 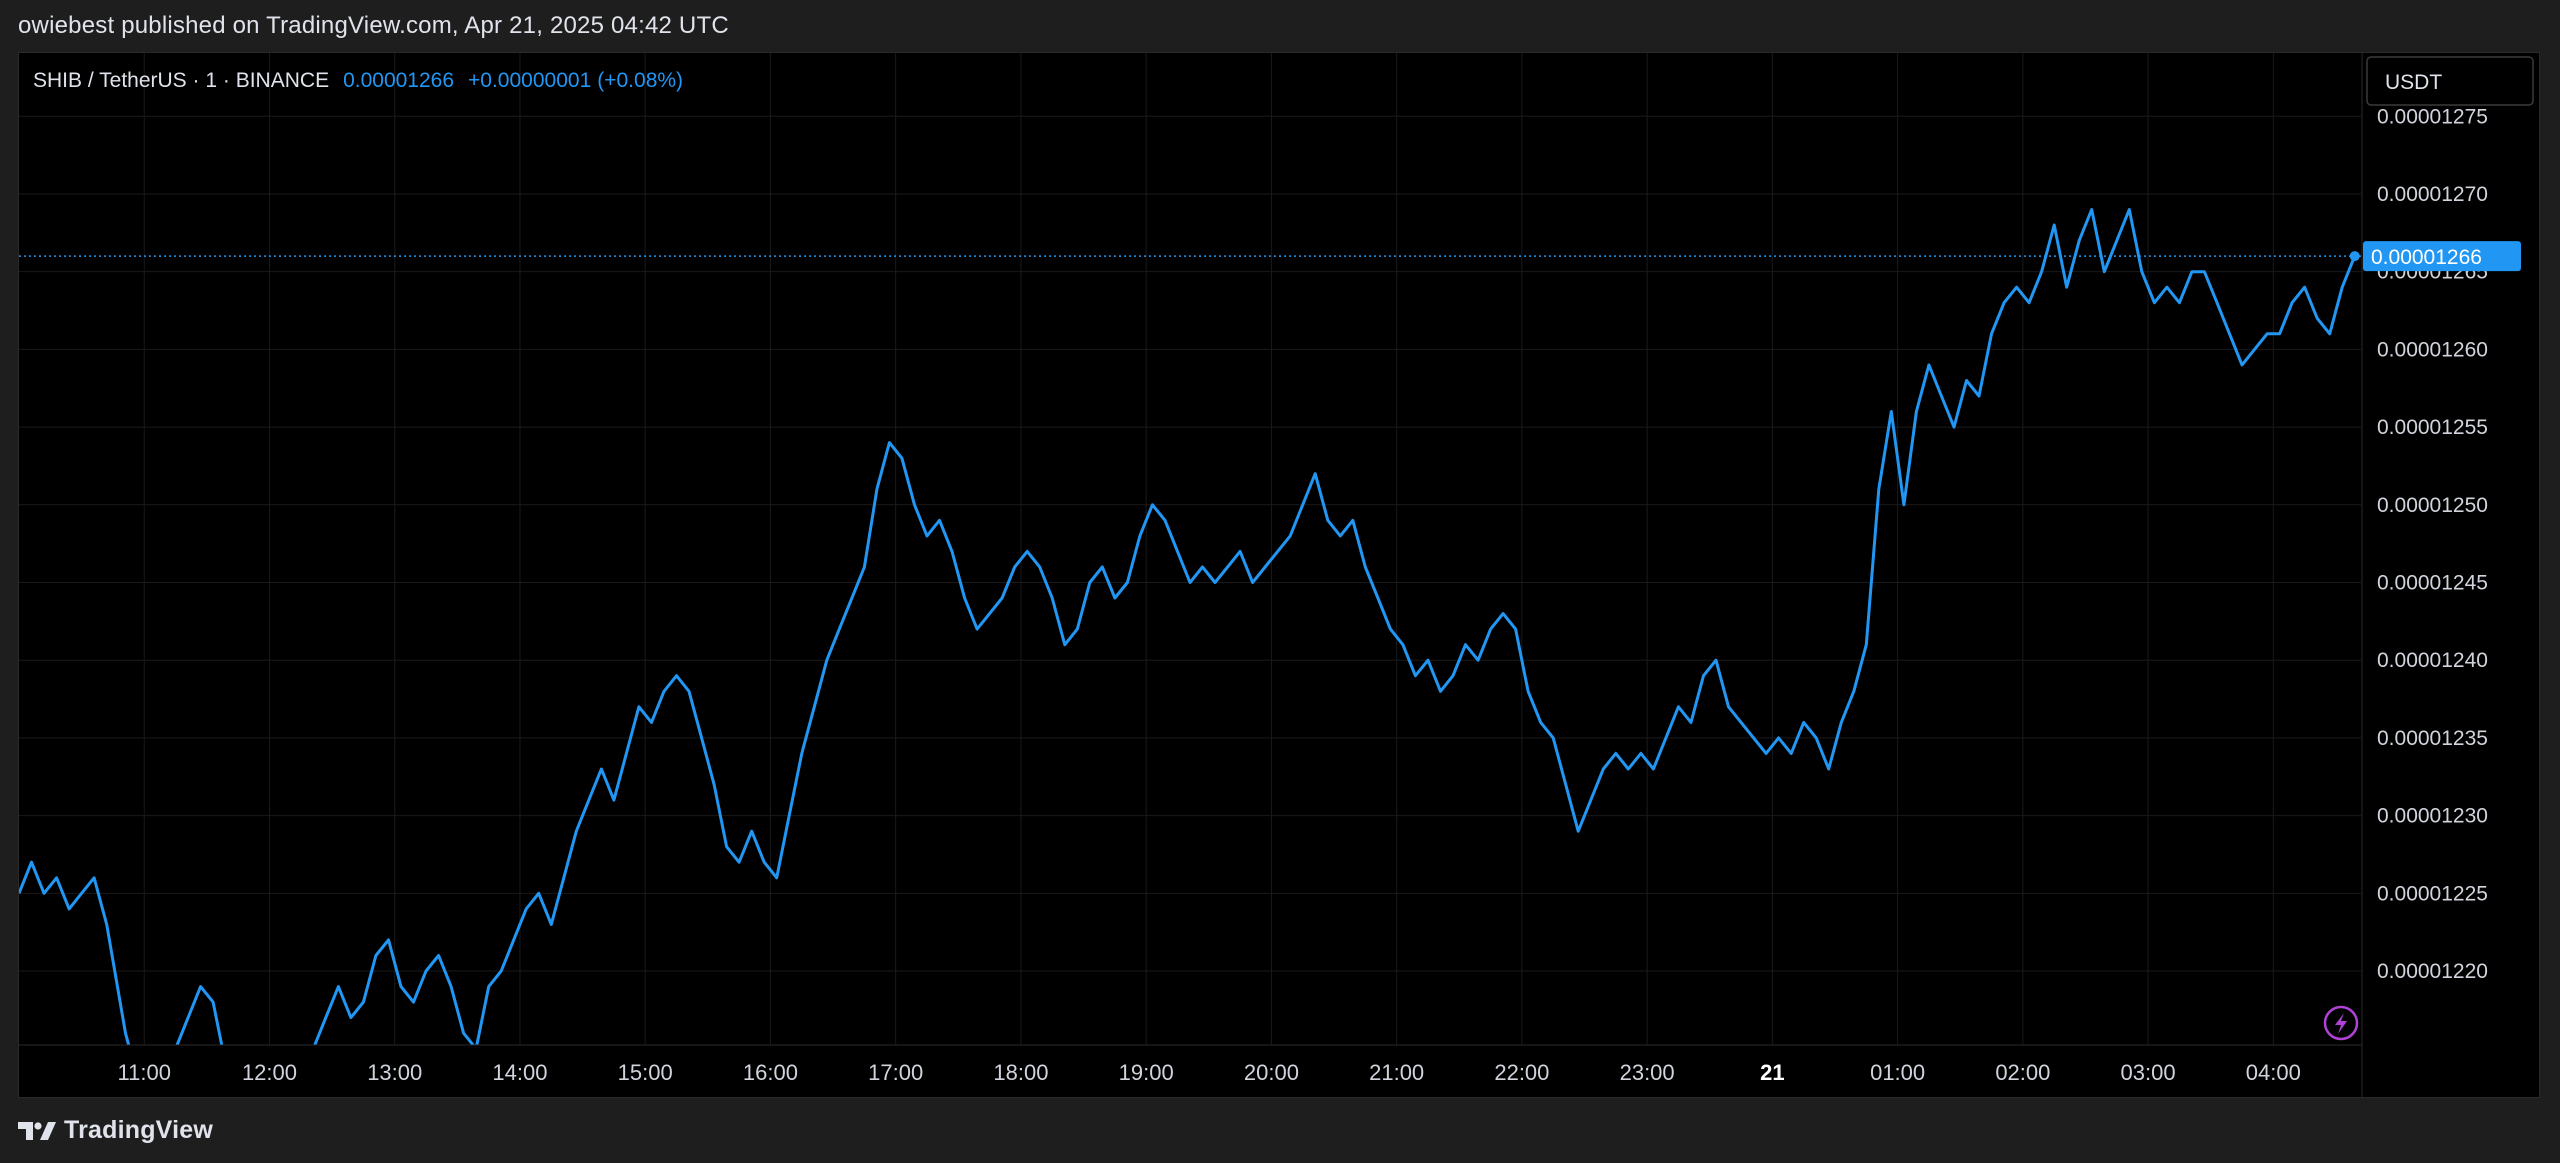 What do you see at coordinates (645, 1072) in the screenshot?
I see `time-tick-label: 15:00` at bounding box center [645, 1072].